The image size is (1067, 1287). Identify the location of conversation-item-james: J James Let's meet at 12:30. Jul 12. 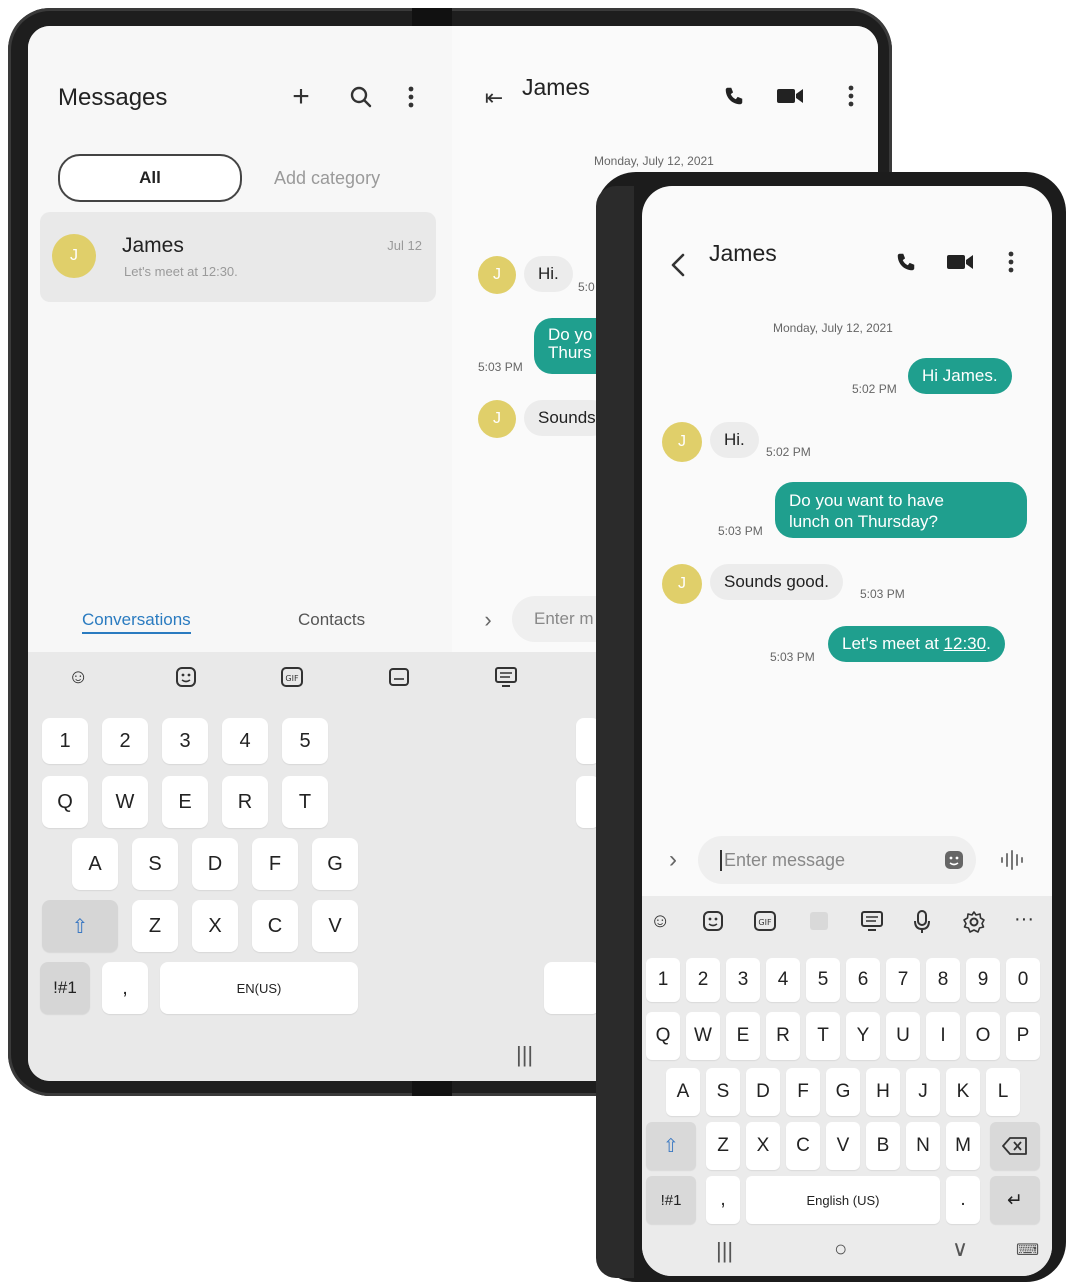
(238, 257).